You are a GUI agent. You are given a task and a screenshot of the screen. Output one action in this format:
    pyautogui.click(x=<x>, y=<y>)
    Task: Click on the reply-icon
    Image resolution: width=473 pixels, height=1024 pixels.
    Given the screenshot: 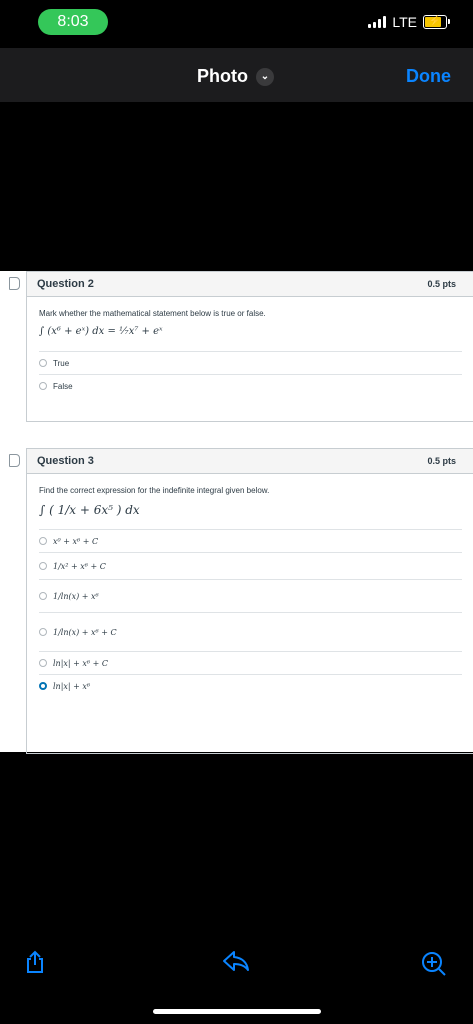 What is the action you would take?
    pyautogui.click(x=236, y=964)
    